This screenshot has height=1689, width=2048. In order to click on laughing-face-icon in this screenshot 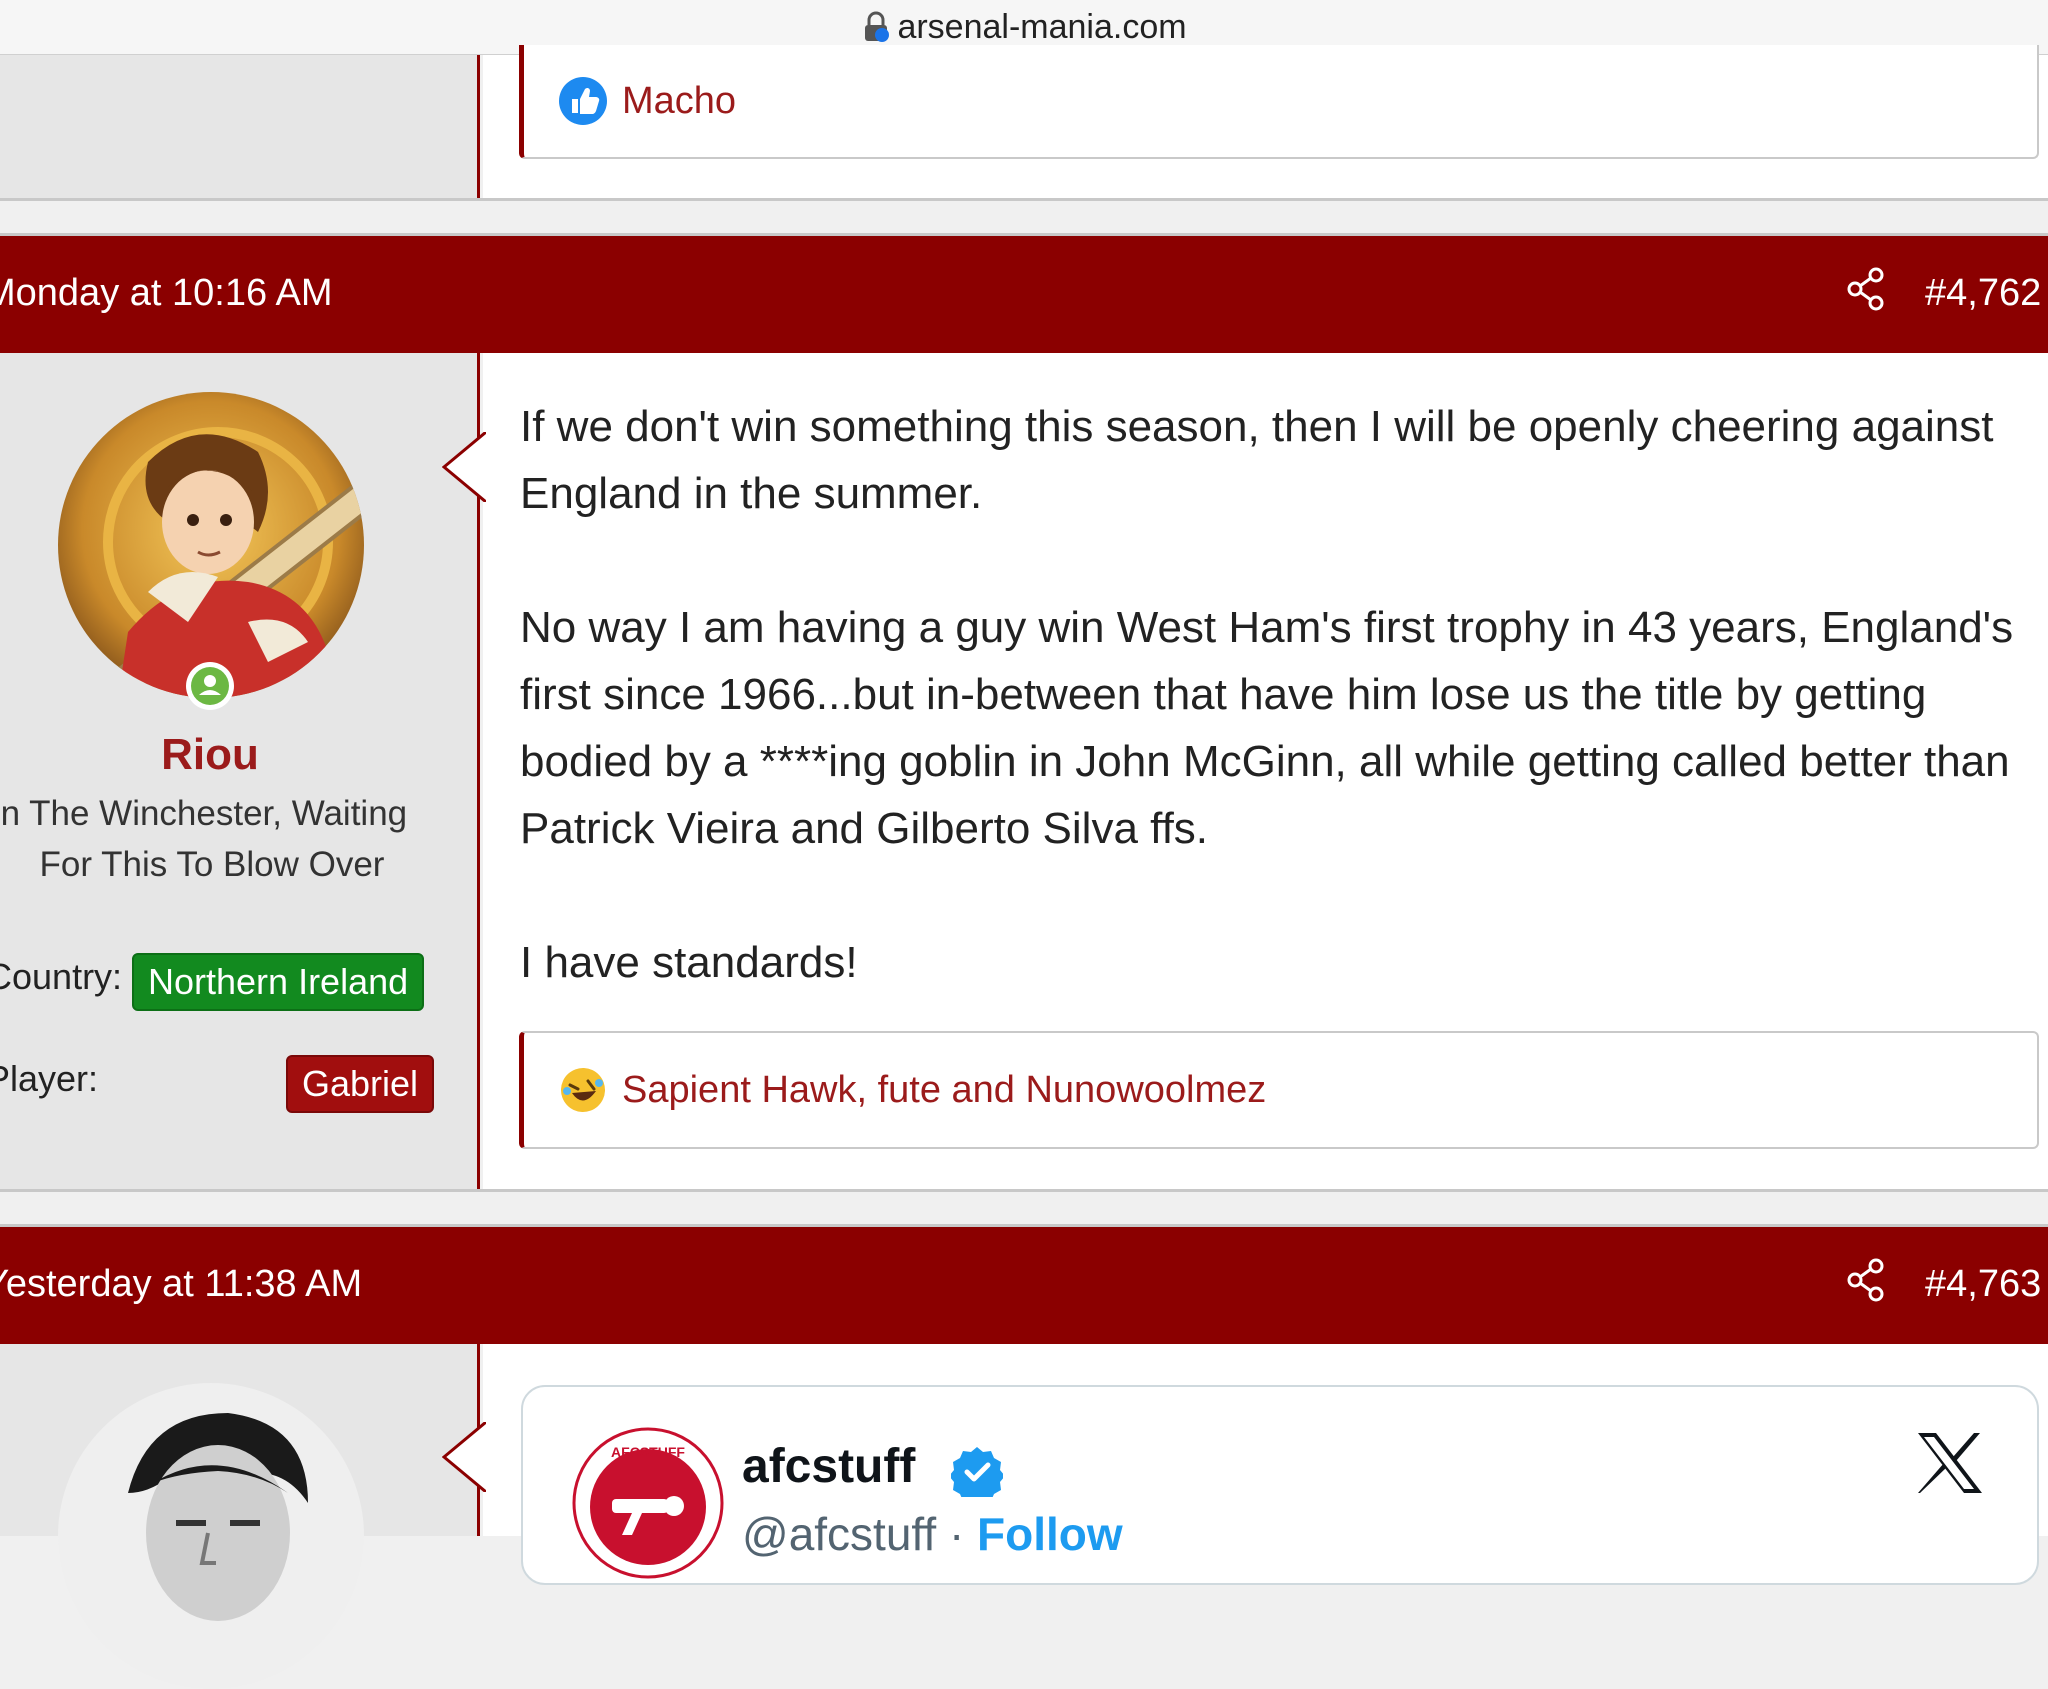, I will do `click(583, 1090)`.